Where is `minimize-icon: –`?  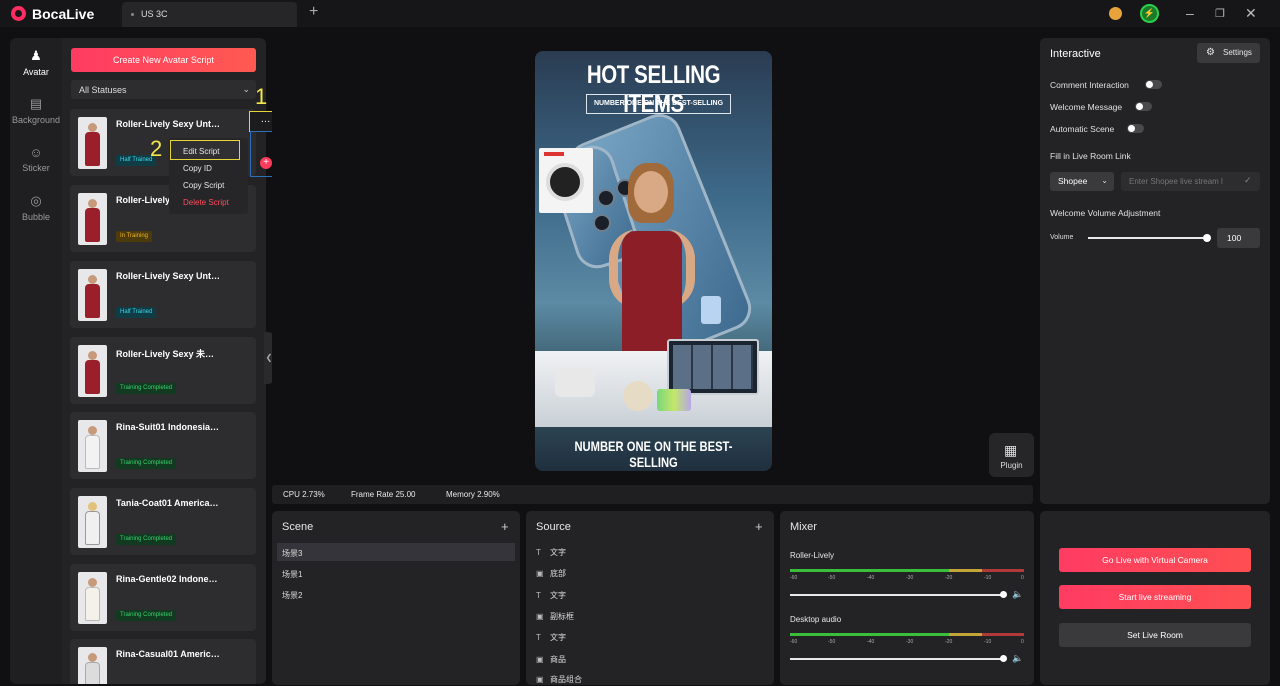
minimize-icon: – is located at coordinates (1190, 13).